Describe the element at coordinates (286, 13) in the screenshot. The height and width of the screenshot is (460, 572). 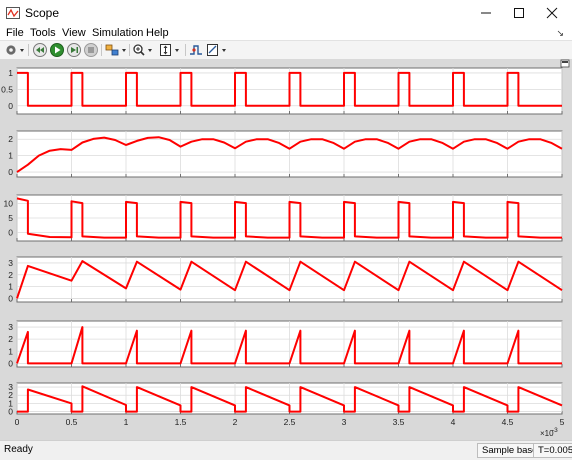
I see `title-bar: Scope` at that location.